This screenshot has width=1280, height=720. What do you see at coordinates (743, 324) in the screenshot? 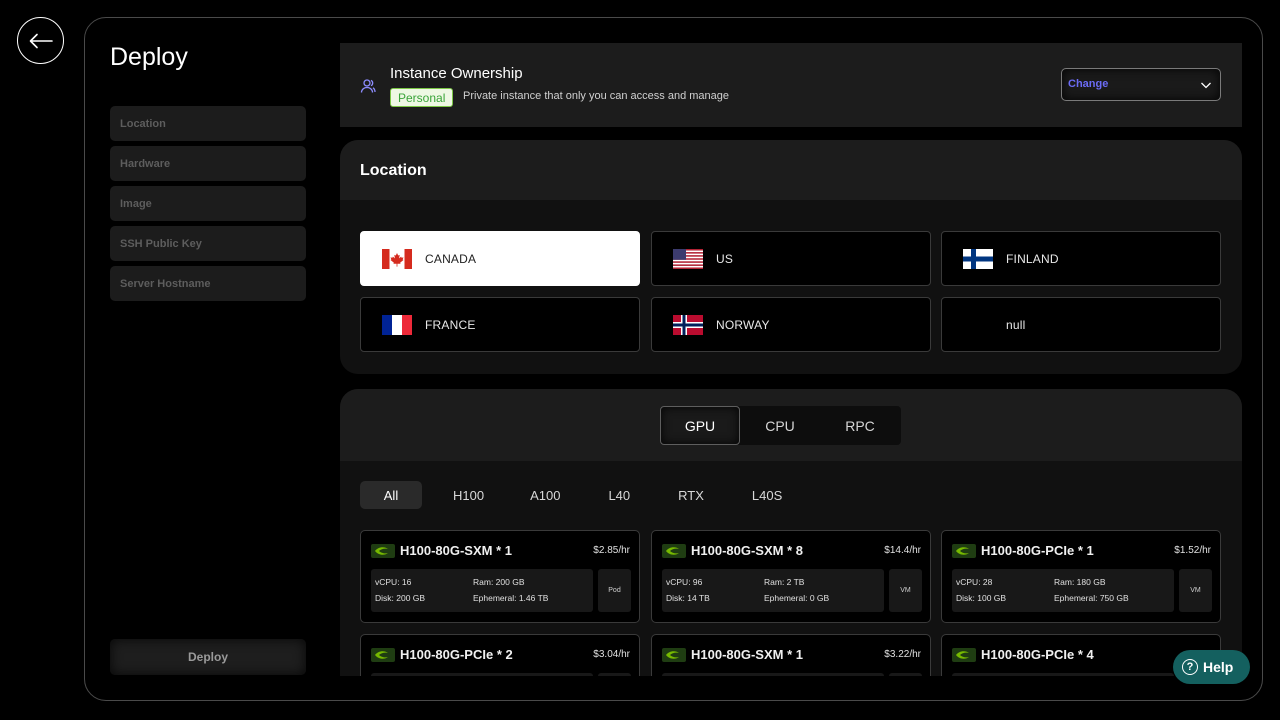
I see `location-label: NORWAY` at bounding box center [743, 324].